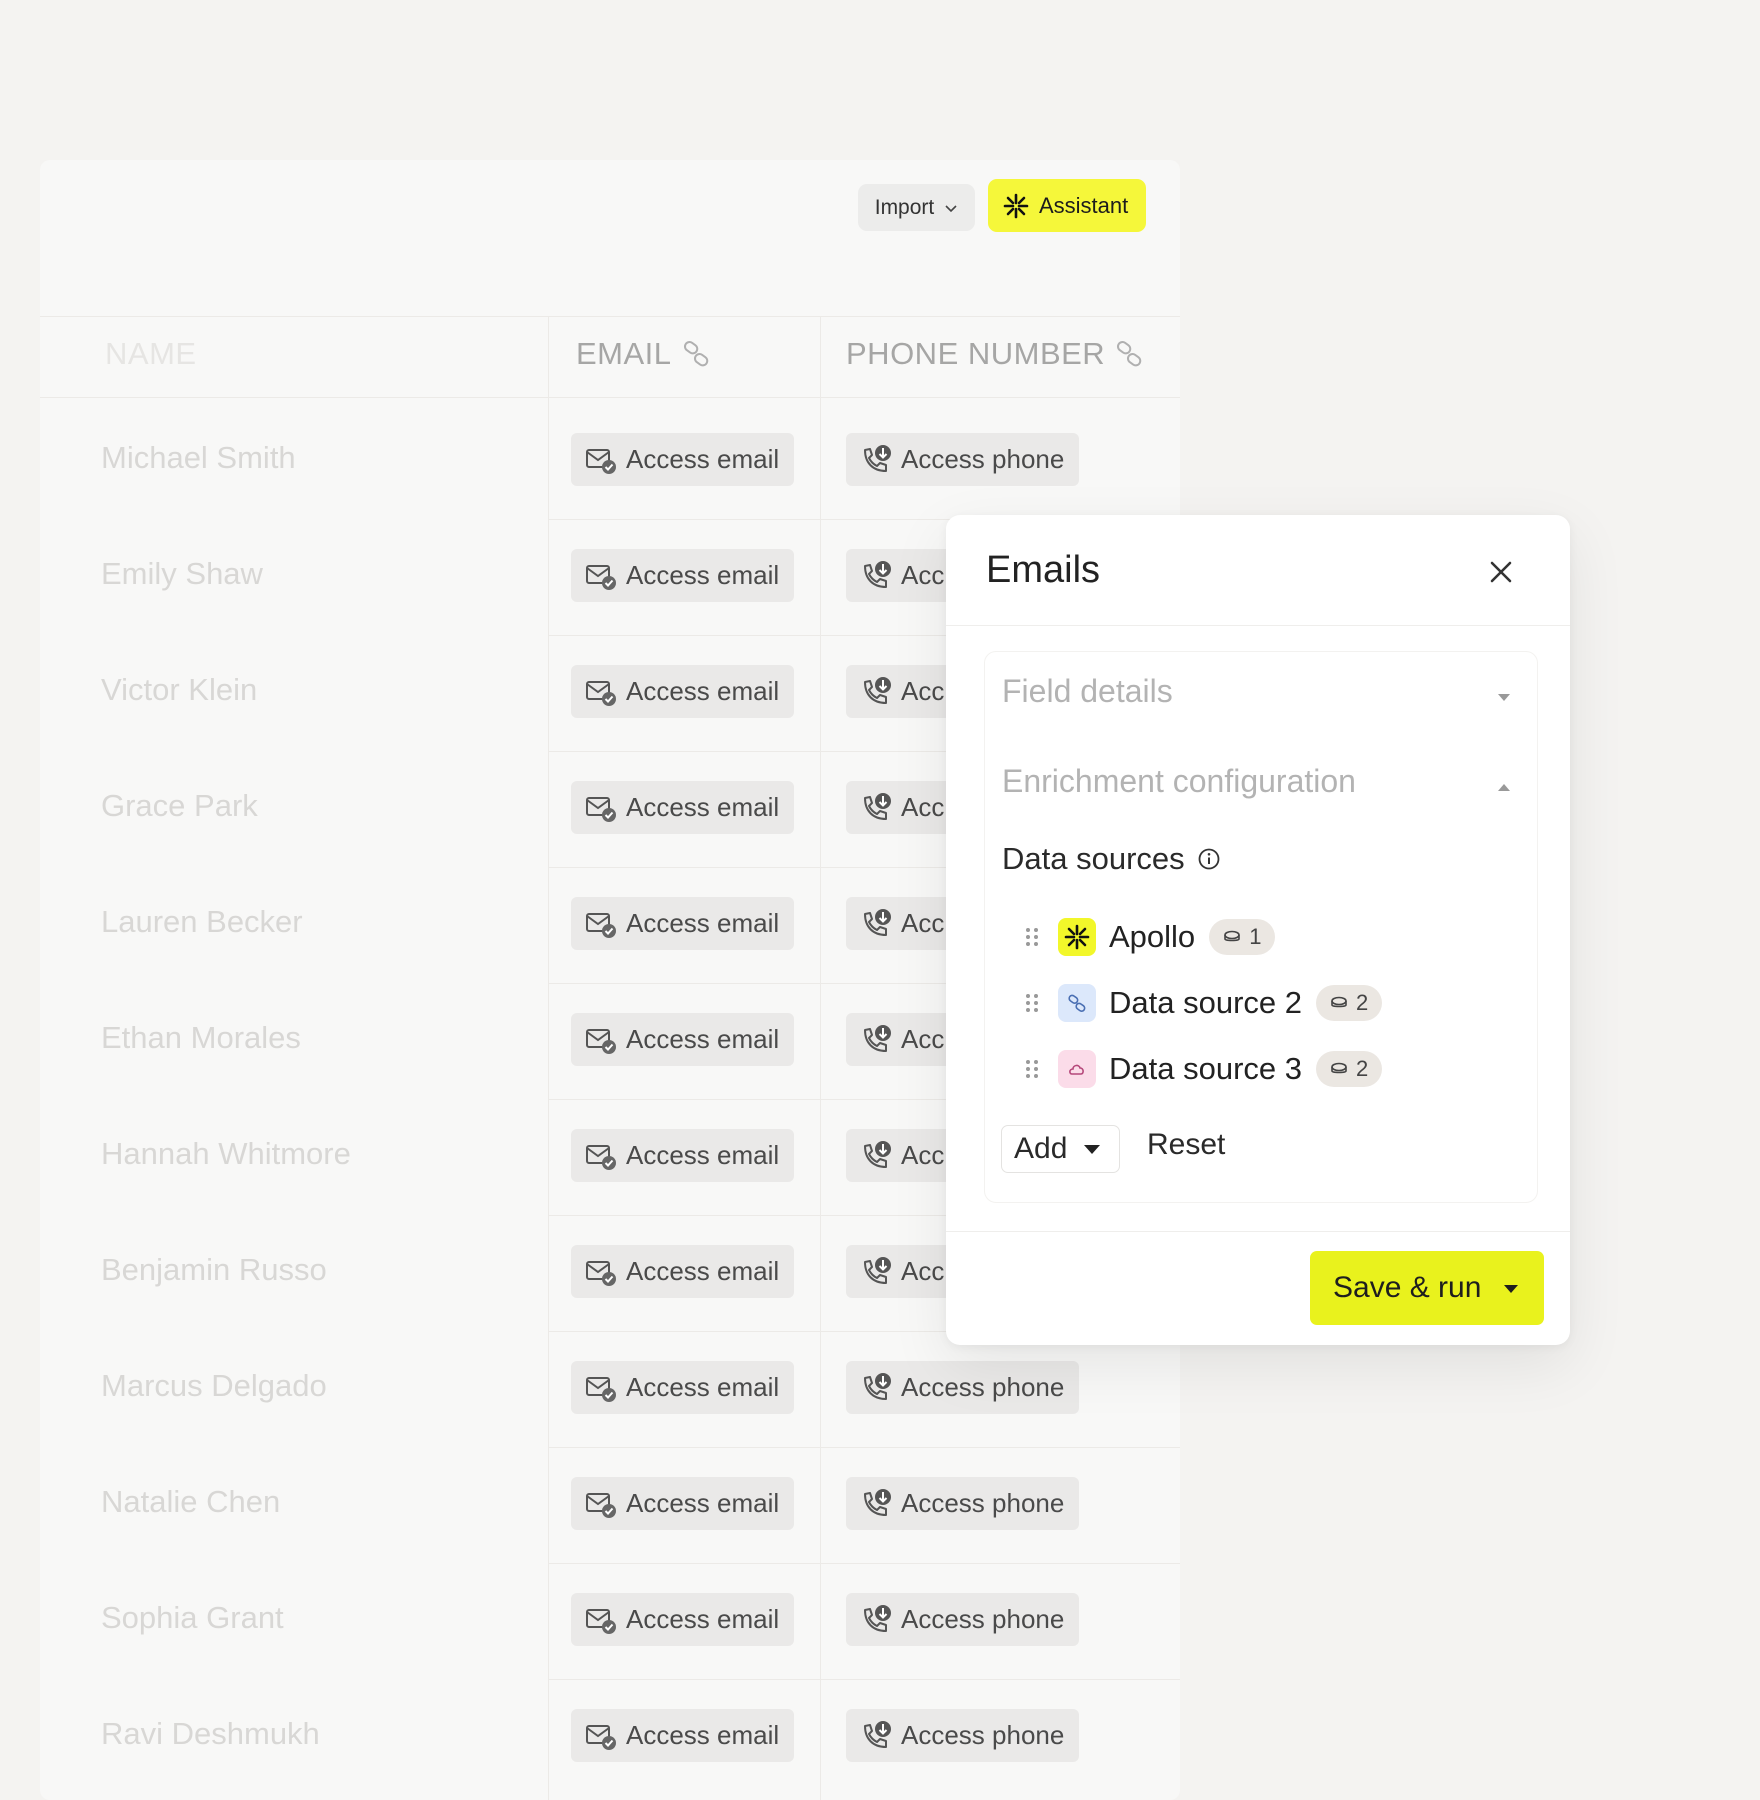 This screenshot has height=1800, width=1760. Describe the element at coordinates (201, 1037) in the screenshot. I see `contact-name: Ethan Morales` at that location.